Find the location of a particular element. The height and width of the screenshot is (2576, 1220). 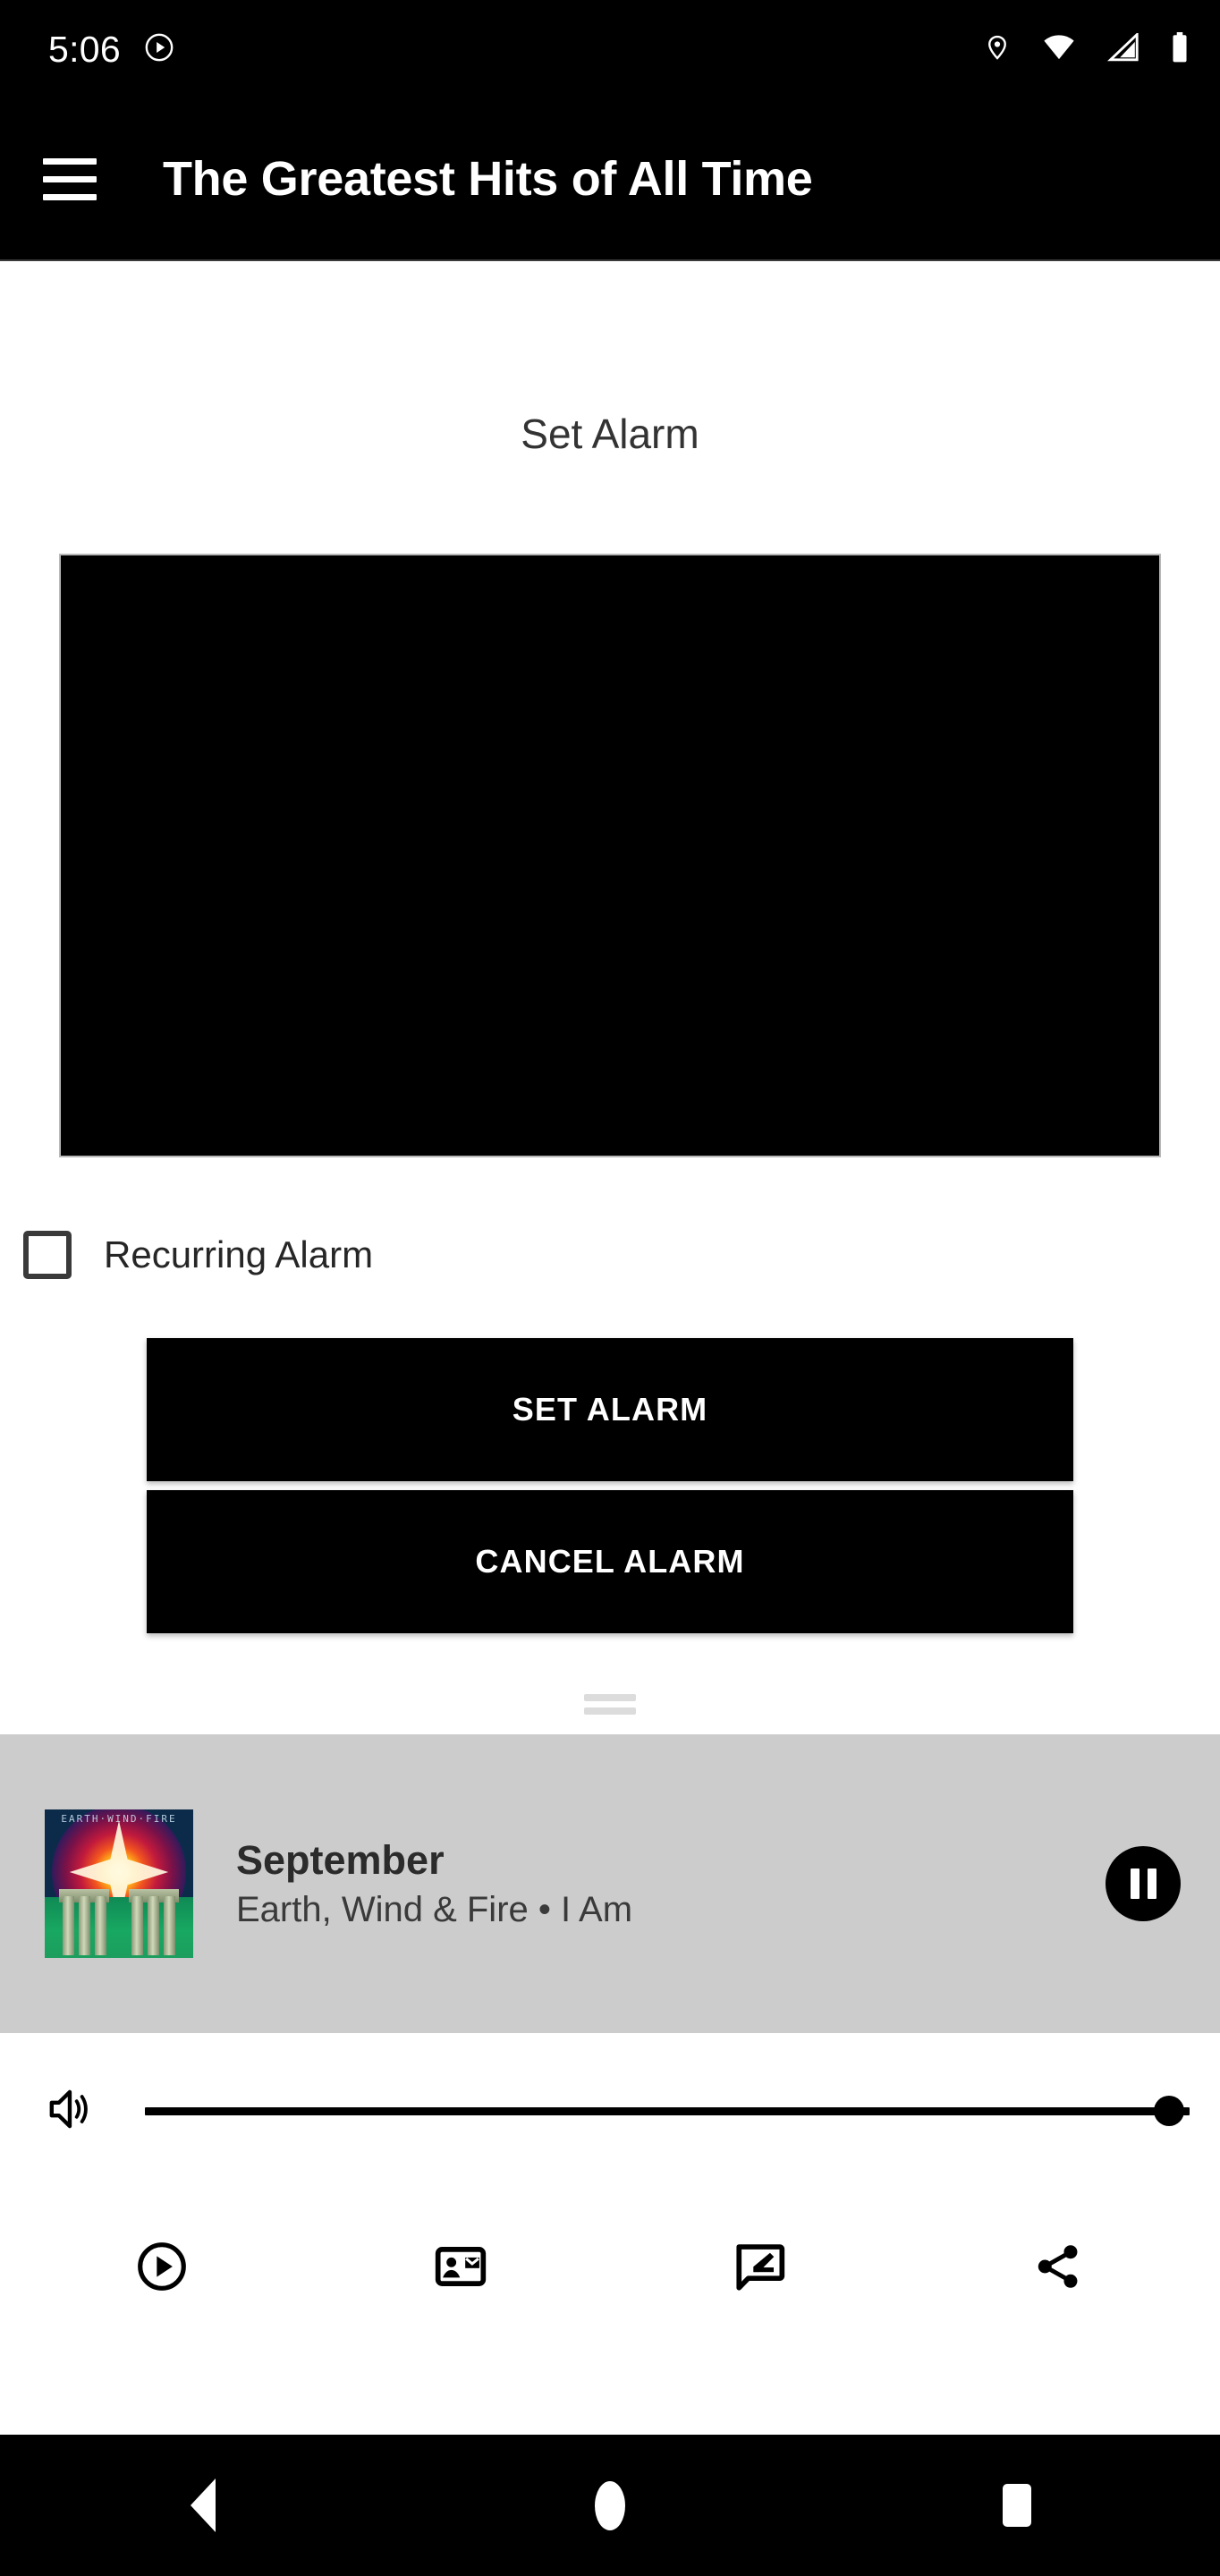

nav-recents-button is located at coordinates (1017, 2505).